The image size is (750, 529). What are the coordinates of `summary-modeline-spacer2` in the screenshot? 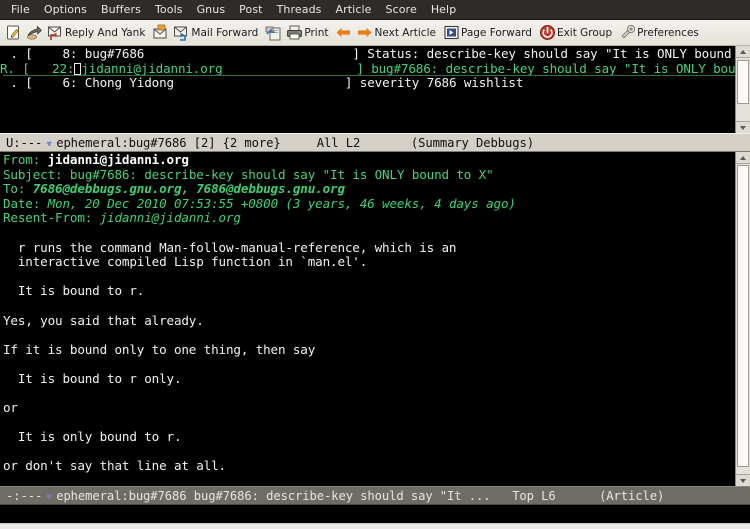 It's located at (385, 143).